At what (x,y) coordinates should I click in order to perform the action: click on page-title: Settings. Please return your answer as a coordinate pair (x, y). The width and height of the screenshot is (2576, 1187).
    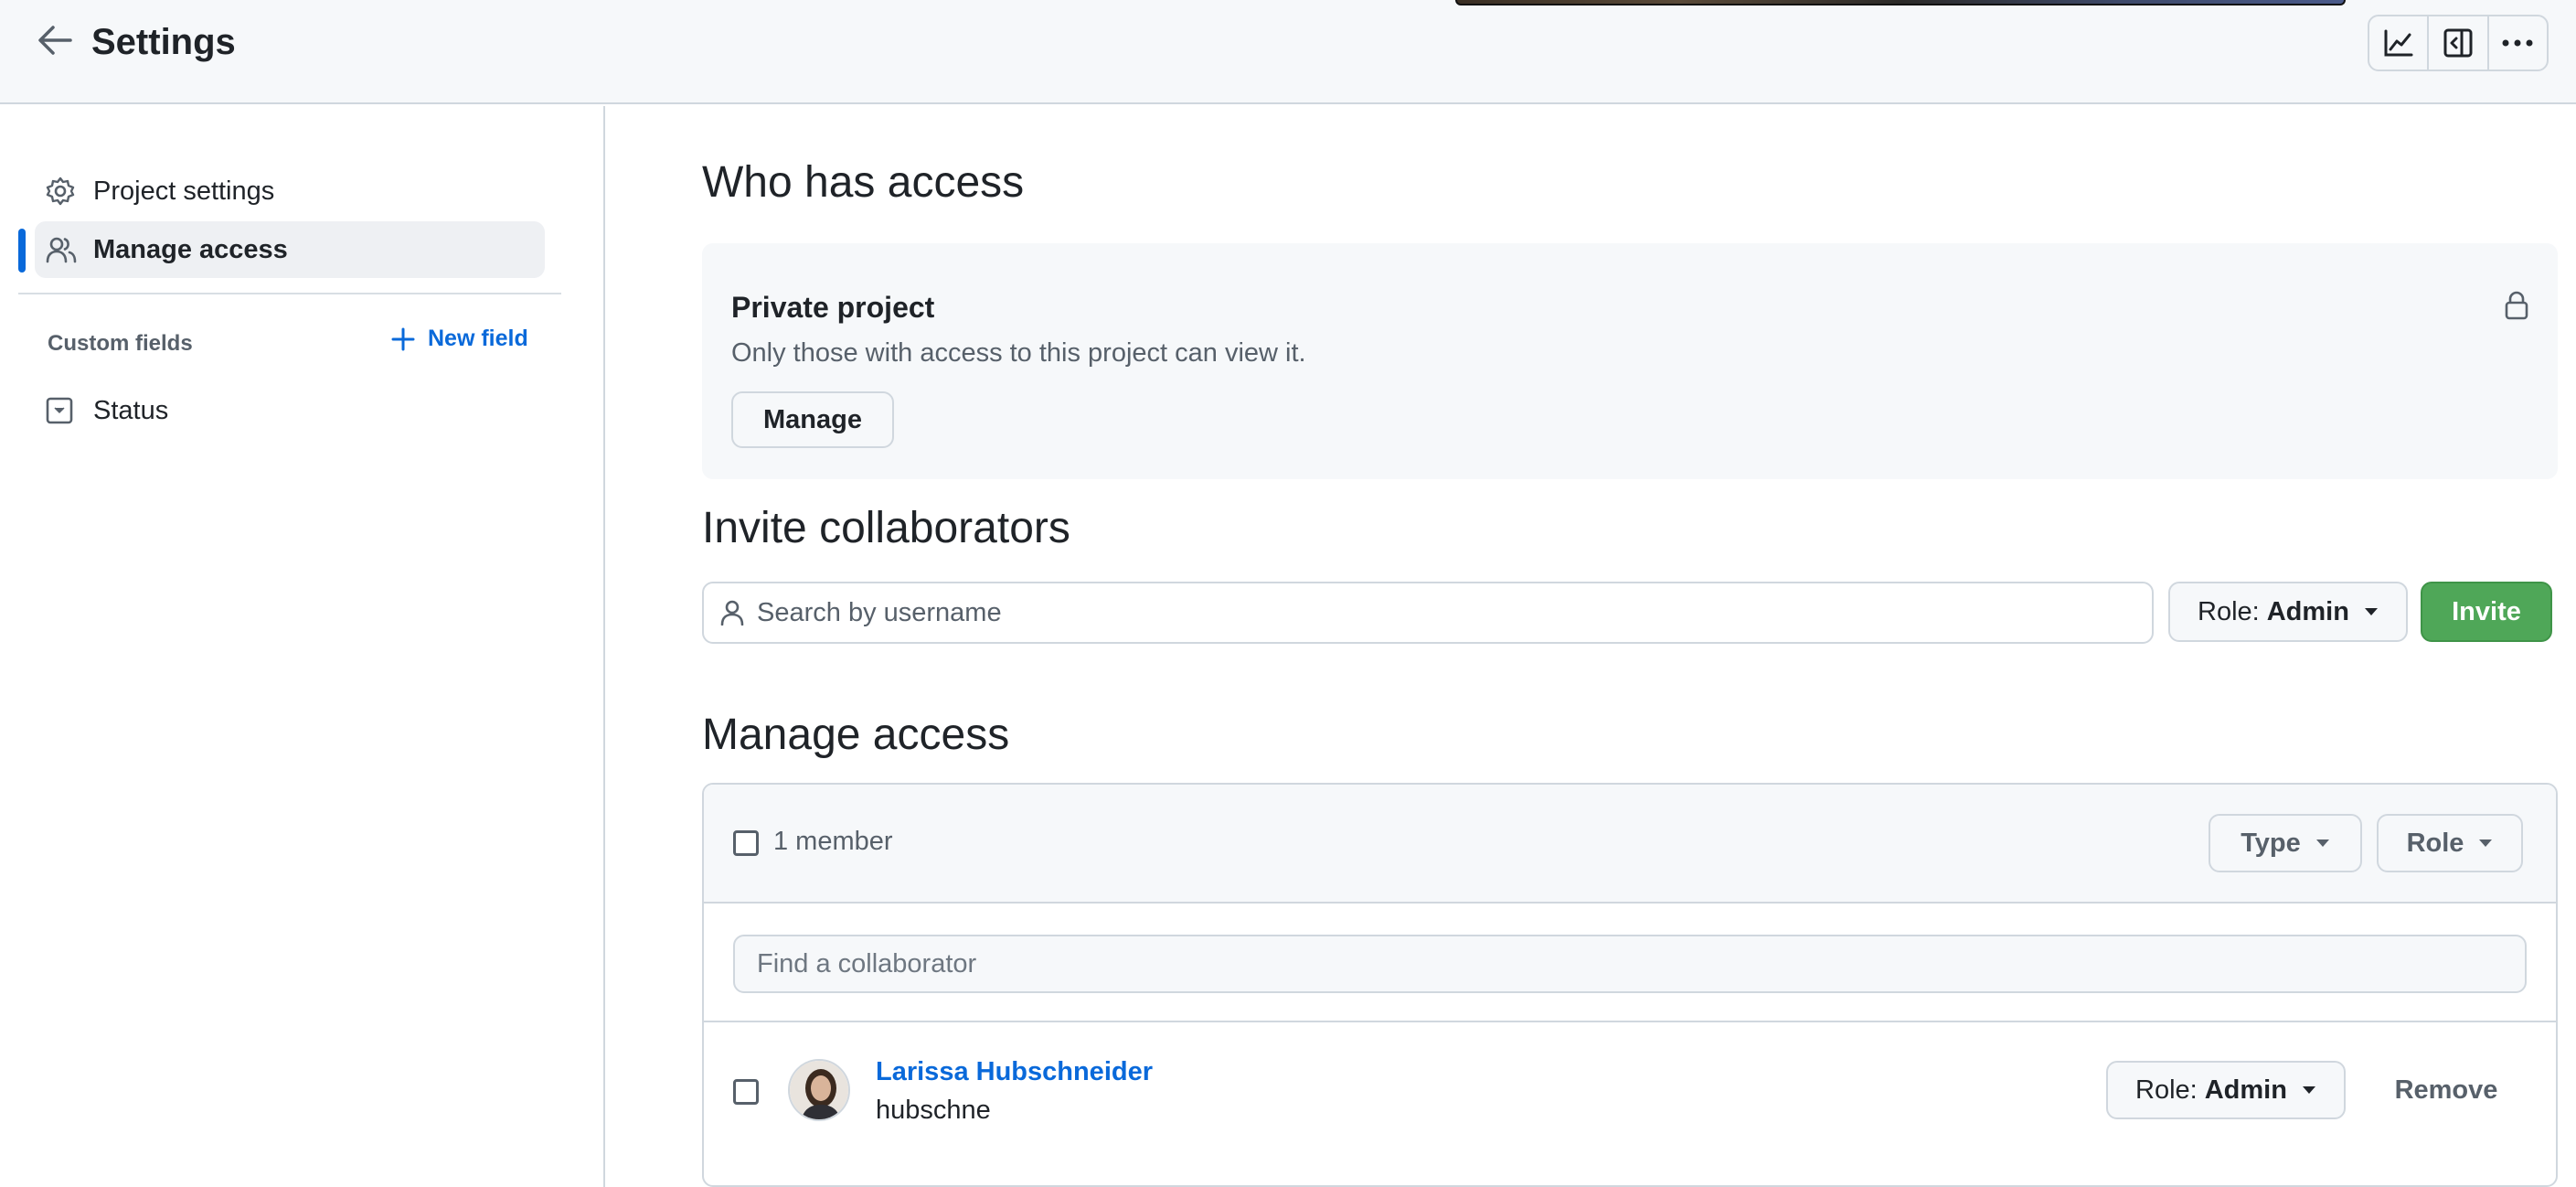
    Looking at the image, I should click on (163, 42).